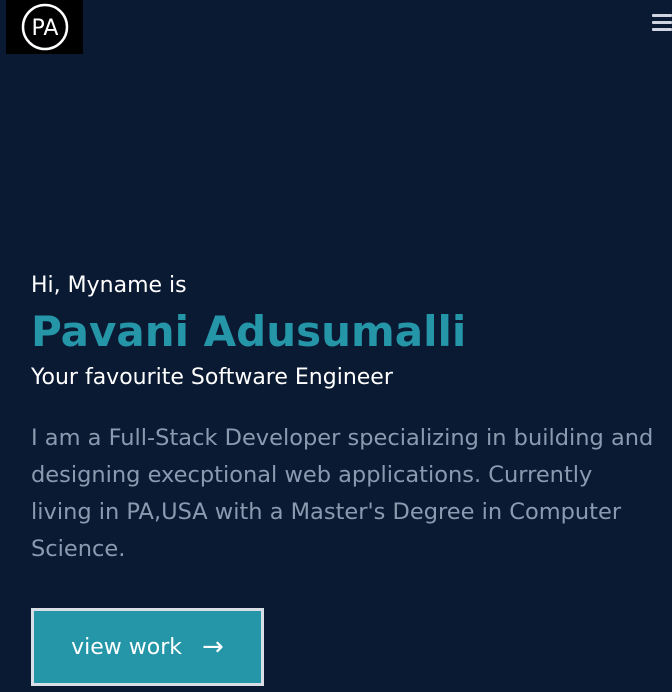  What do you see at coordinates (662, 15) in the screenshot?
I see `menu-bar-top` at bounding box center [662, 15].